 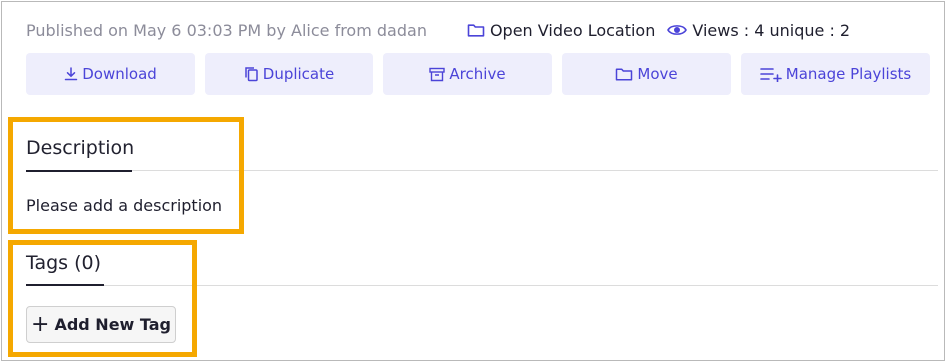 I want to click on download-button: Download, so click(x=110, y=74).